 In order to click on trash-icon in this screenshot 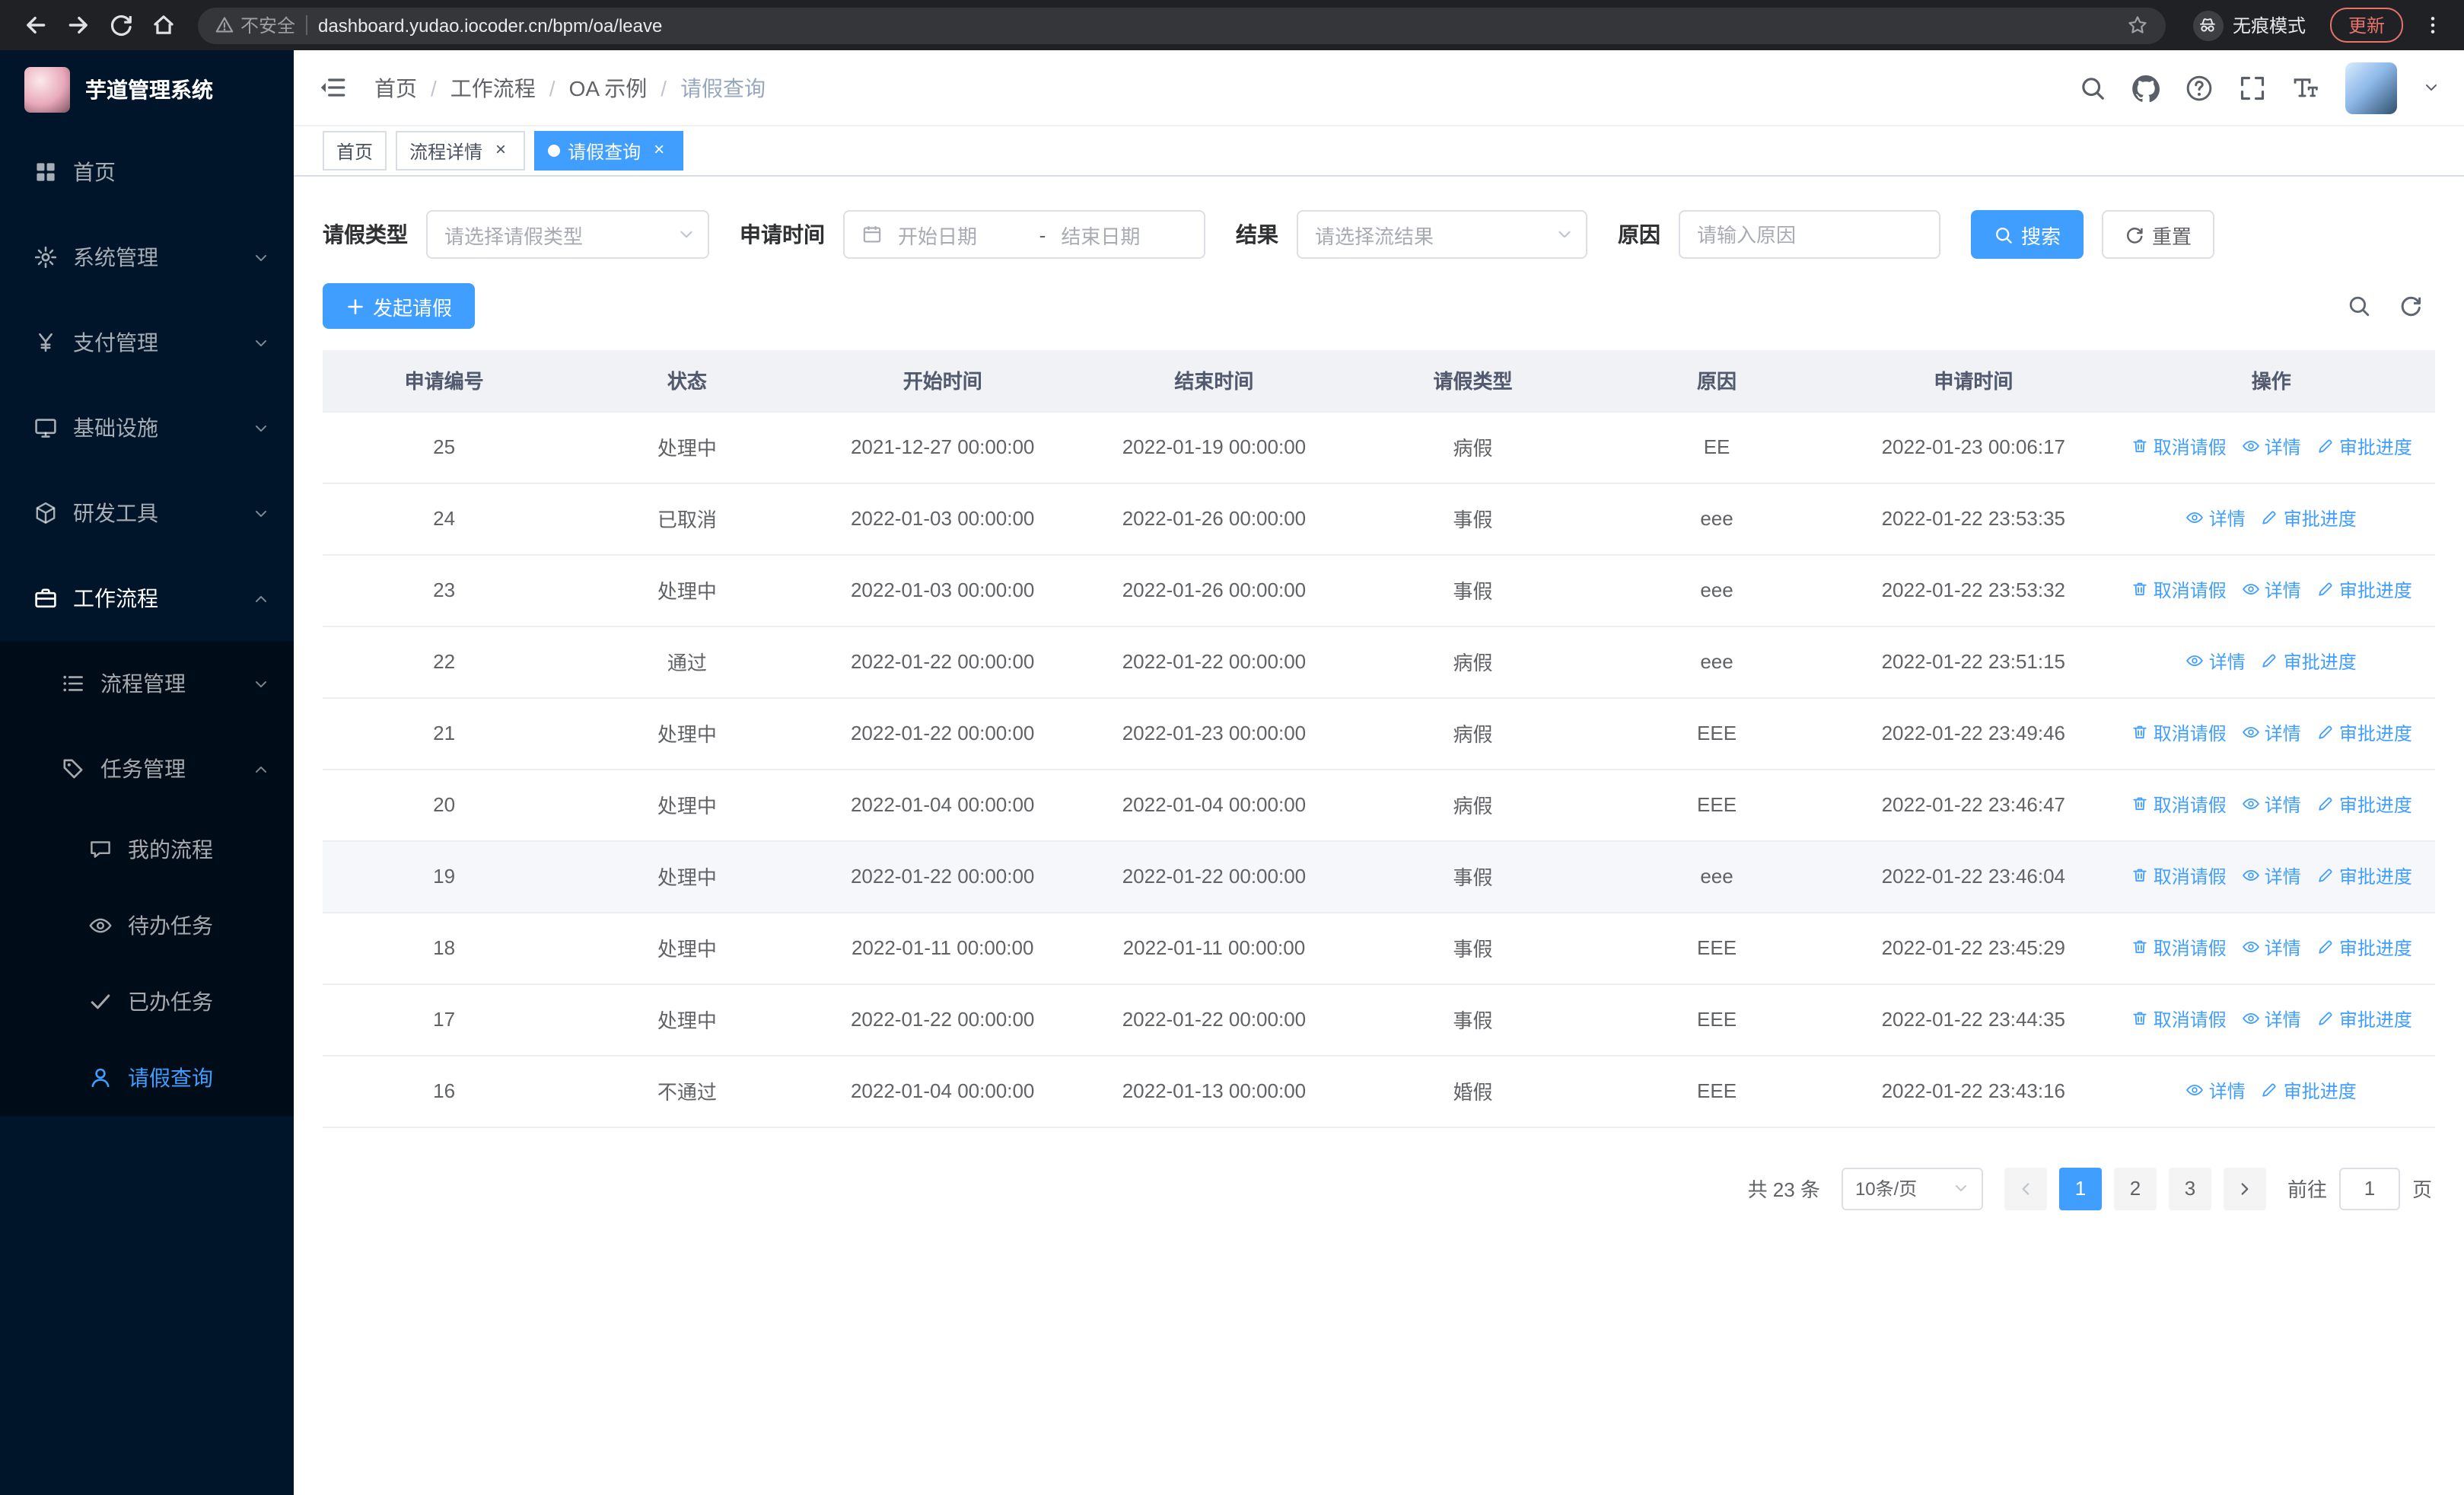, I will do `click(2140, 447)`.